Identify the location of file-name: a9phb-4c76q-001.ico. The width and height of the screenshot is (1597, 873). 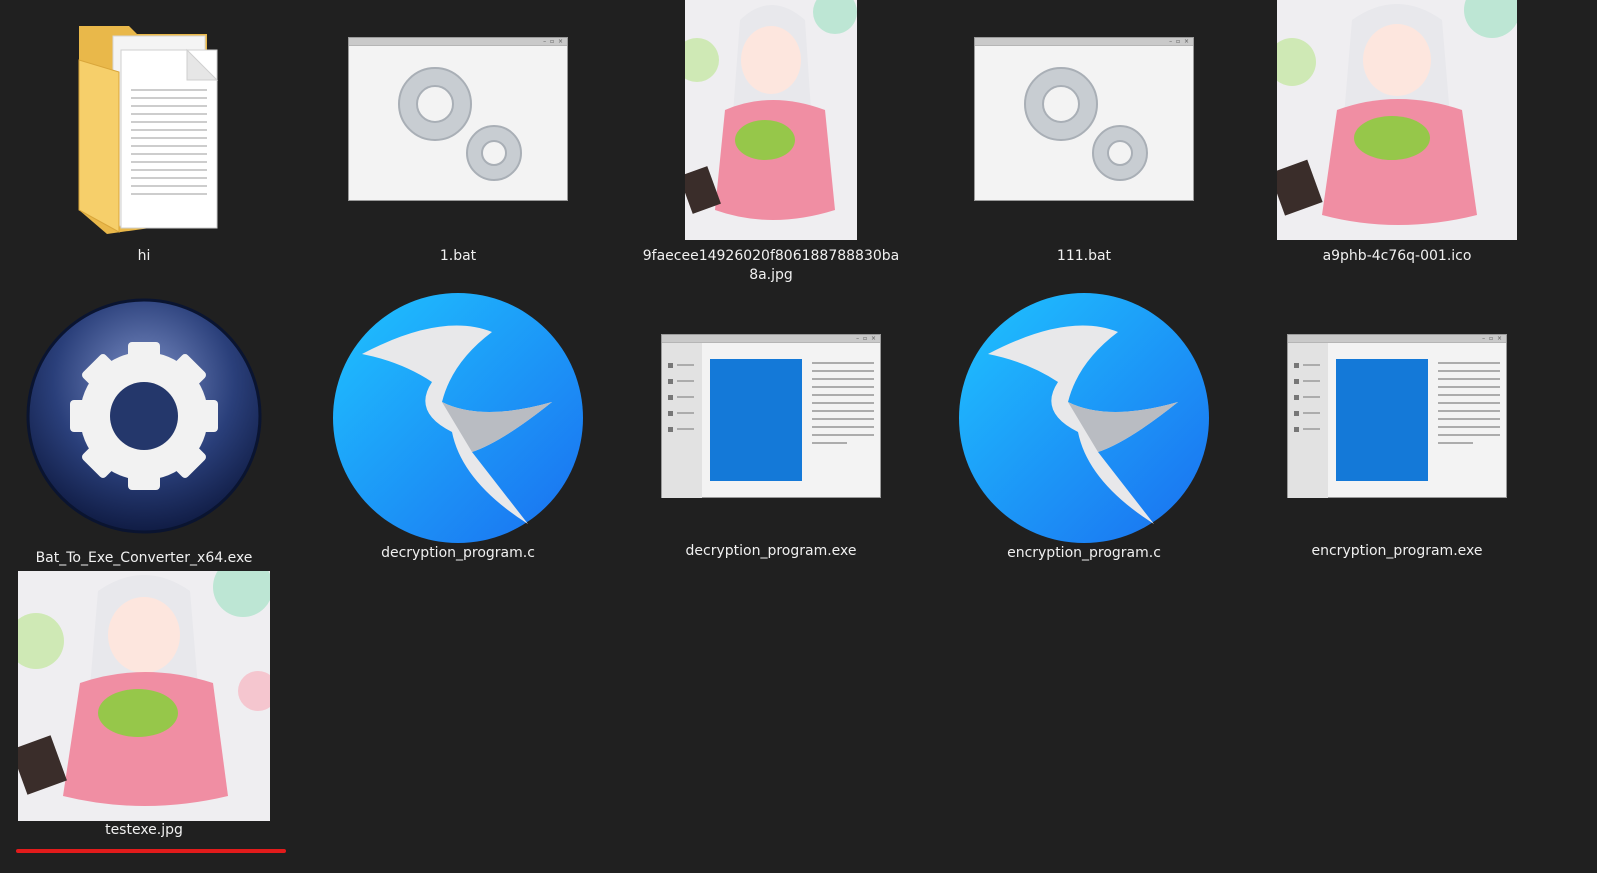
(1397, 256).